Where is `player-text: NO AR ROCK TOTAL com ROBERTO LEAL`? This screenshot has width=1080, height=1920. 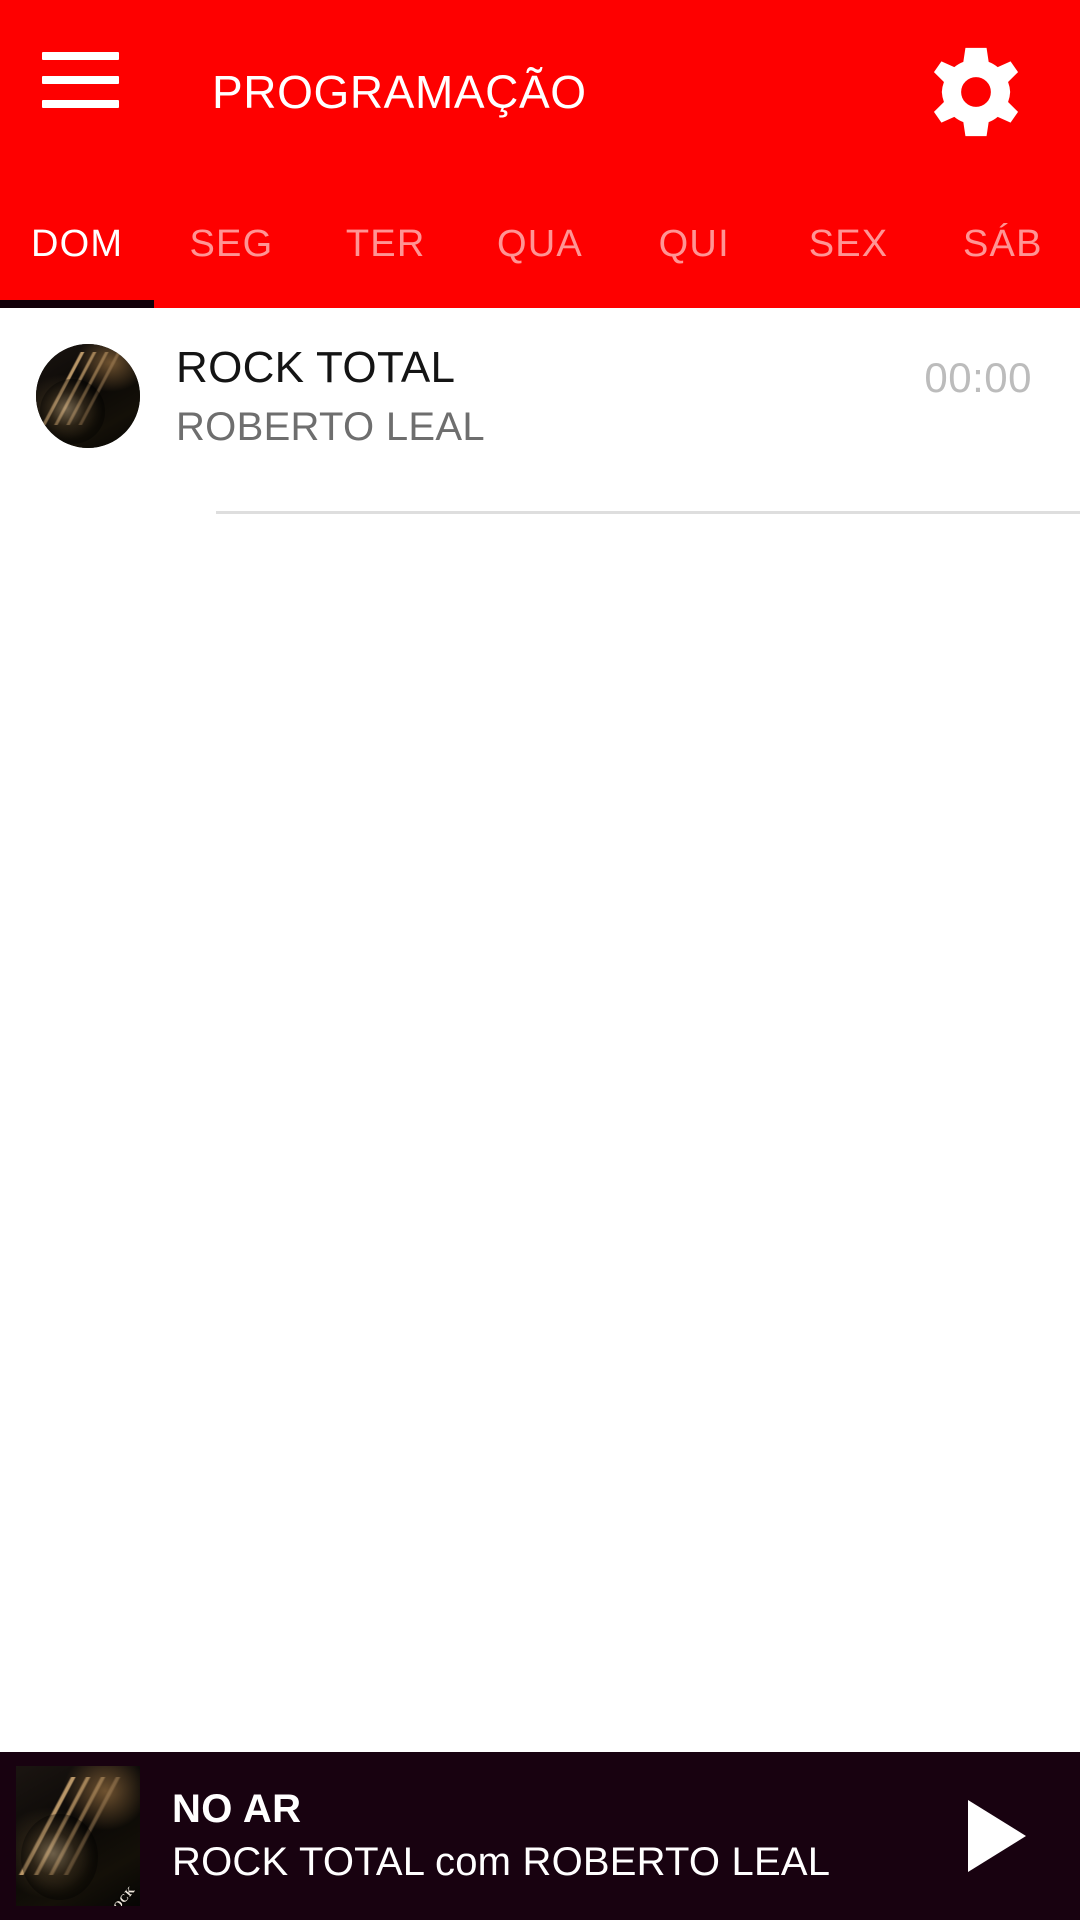
player-text: NO AR ROCK TOTAL com ROBERTO LEAL is located at coordinates (554, 1836).